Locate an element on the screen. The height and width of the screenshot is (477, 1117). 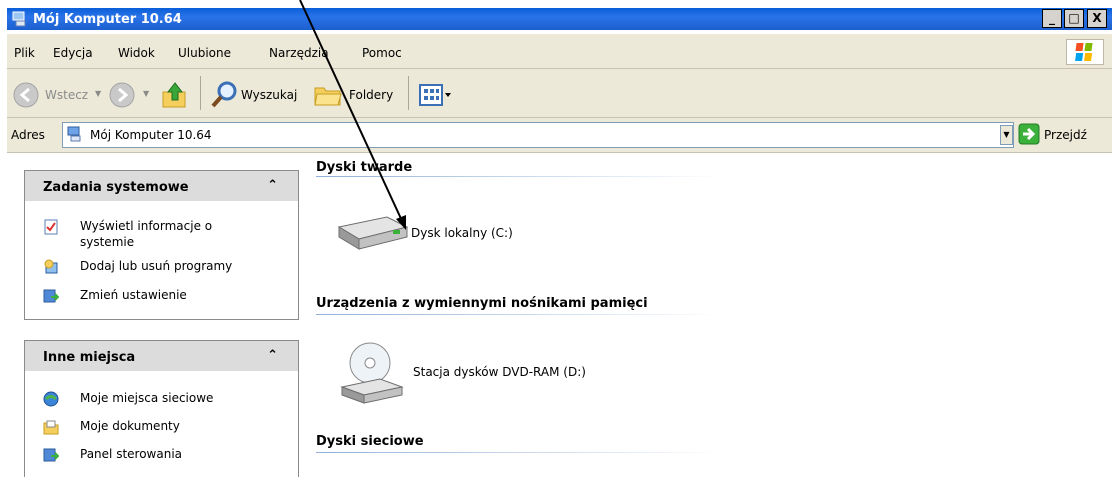
windows-logo-icon is located at coordinates (1085, 52).